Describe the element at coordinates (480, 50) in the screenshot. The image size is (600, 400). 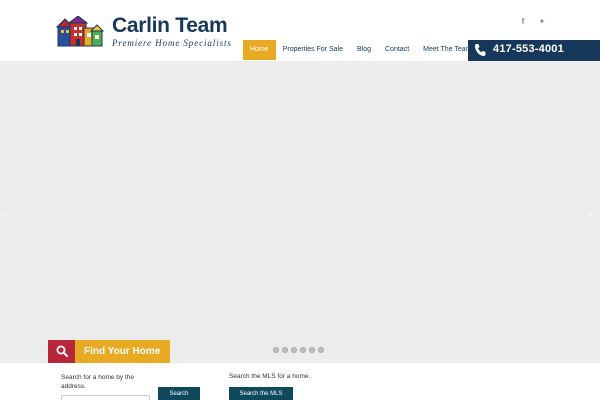
I see `phone-icon` at that location.